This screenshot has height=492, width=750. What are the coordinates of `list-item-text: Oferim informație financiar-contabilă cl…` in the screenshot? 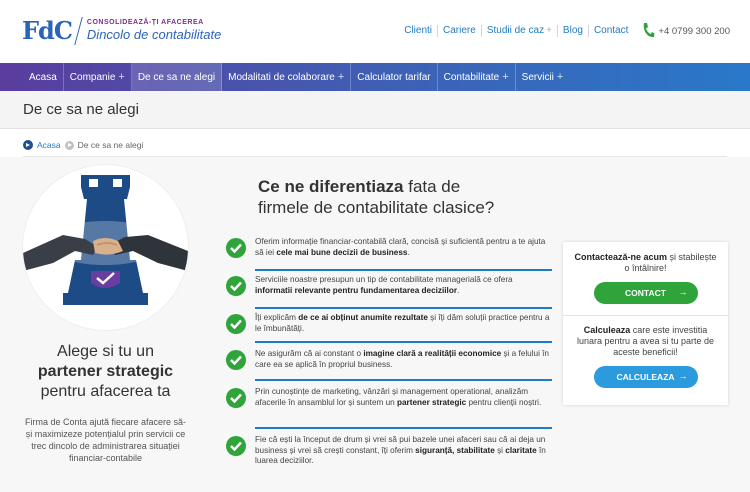 It's located at (403, 246).